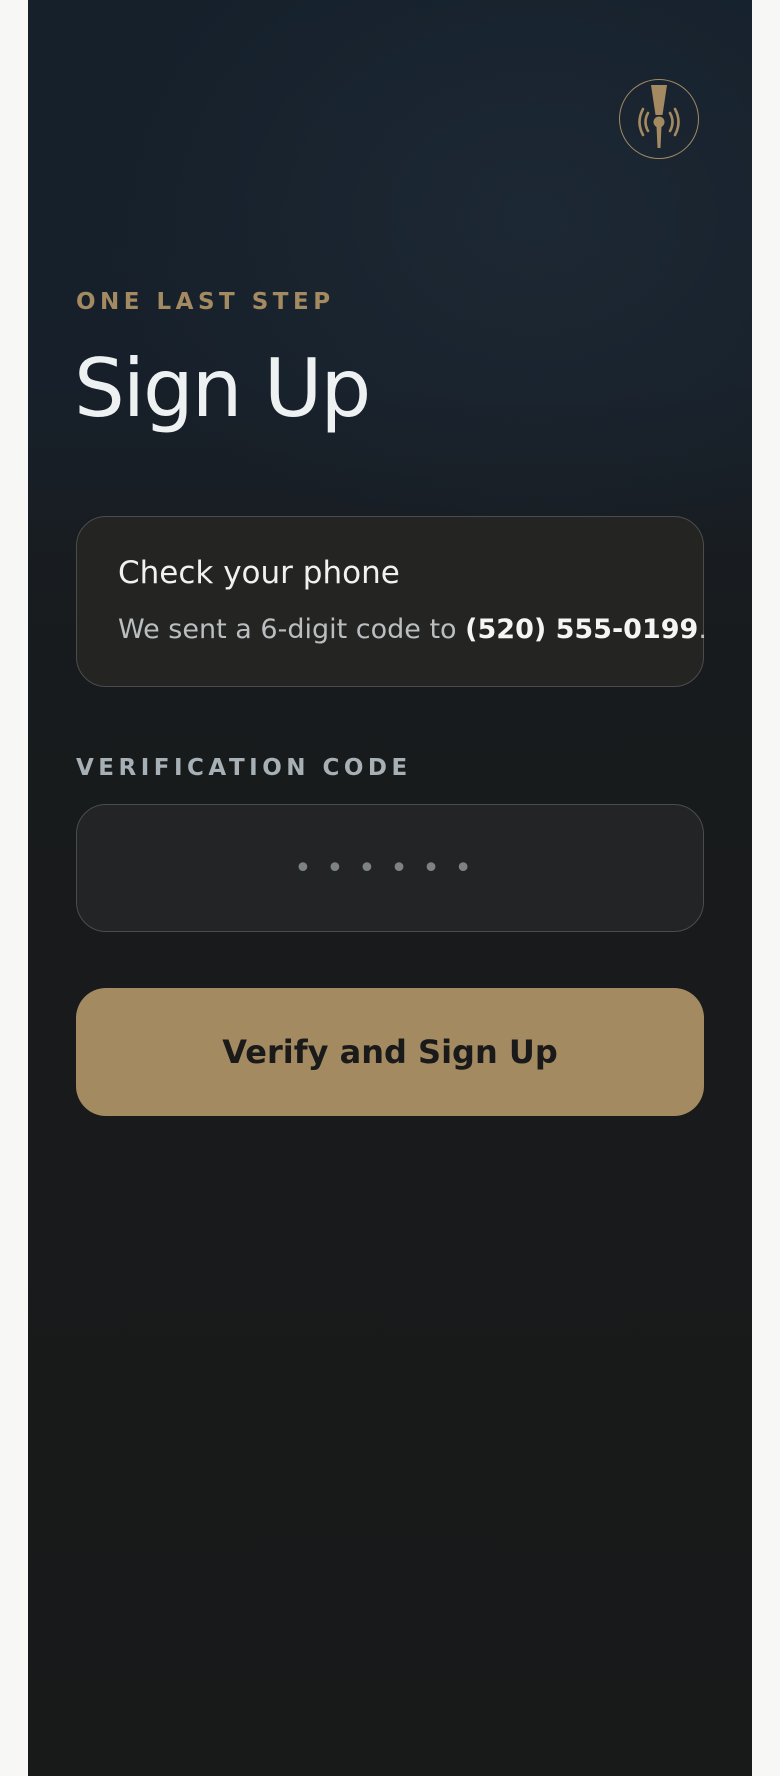  I want to click on beer-tap-icon, so click(659, 119).